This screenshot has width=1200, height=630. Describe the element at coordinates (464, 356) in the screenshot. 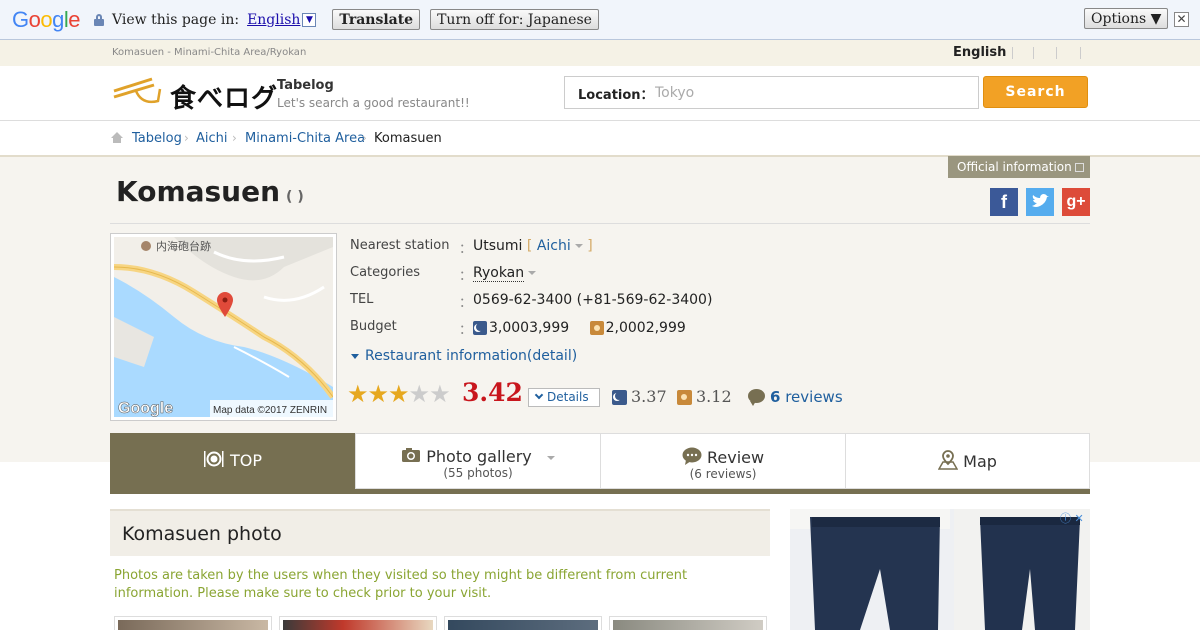

I see `restaurant-detail-link: Restaurant information(detail)` at that location.